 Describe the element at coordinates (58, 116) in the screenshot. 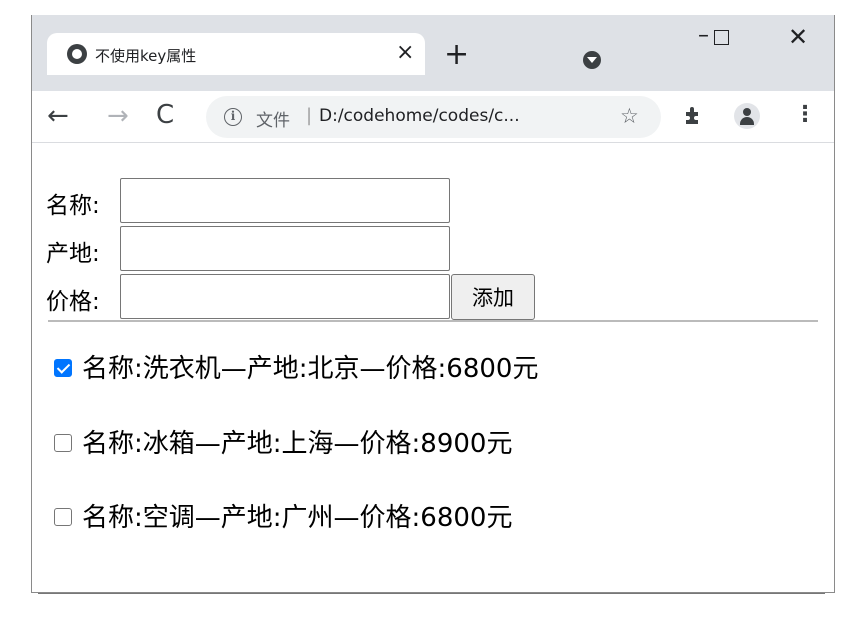

I see `back-button: ←` at that location.